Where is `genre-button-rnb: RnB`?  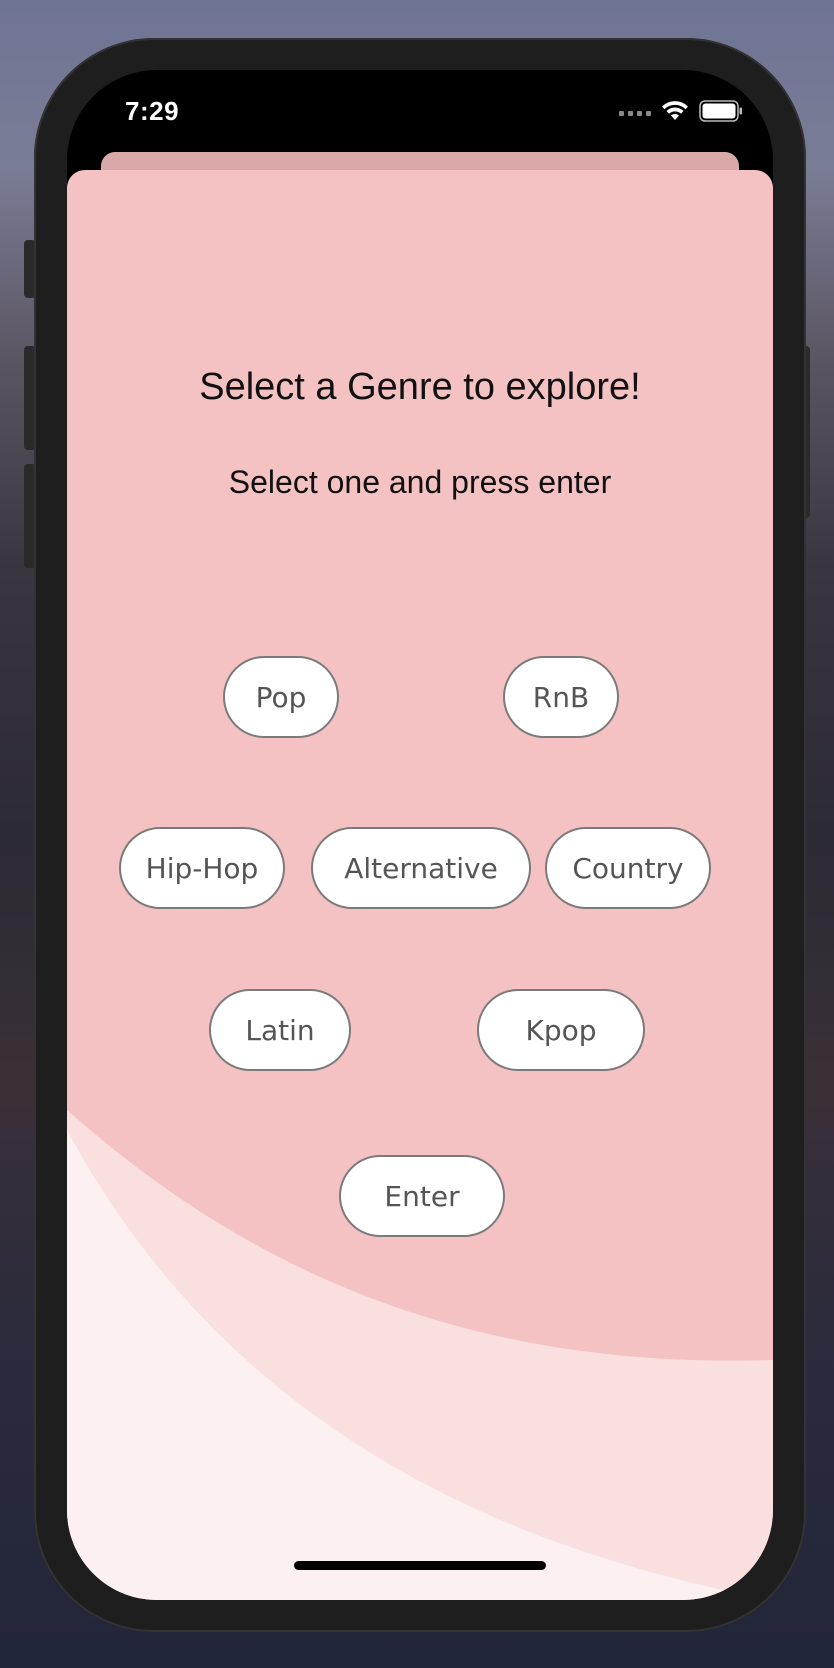
genre-button-rnb: RnB is located at coordinates (561, 697).